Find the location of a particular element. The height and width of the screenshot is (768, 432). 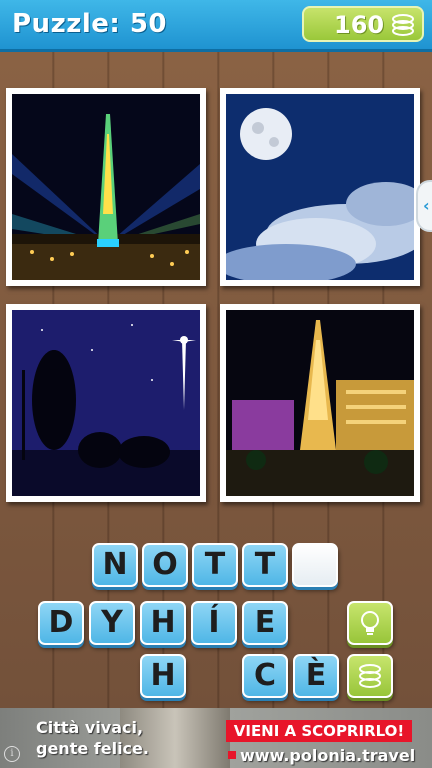

letter-tile: C is located at coordinates (265, 676).